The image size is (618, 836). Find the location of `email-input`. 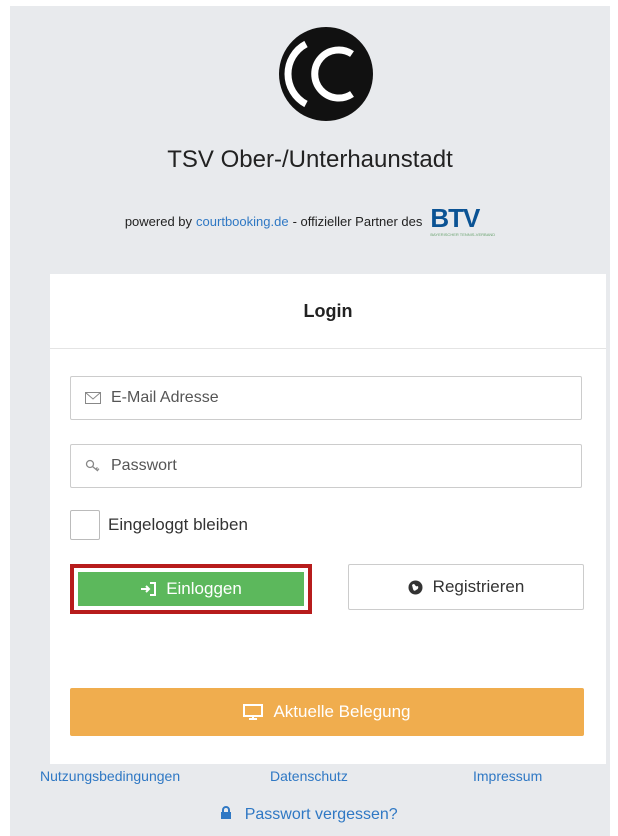

email-input is located at coordinates (345, 398).